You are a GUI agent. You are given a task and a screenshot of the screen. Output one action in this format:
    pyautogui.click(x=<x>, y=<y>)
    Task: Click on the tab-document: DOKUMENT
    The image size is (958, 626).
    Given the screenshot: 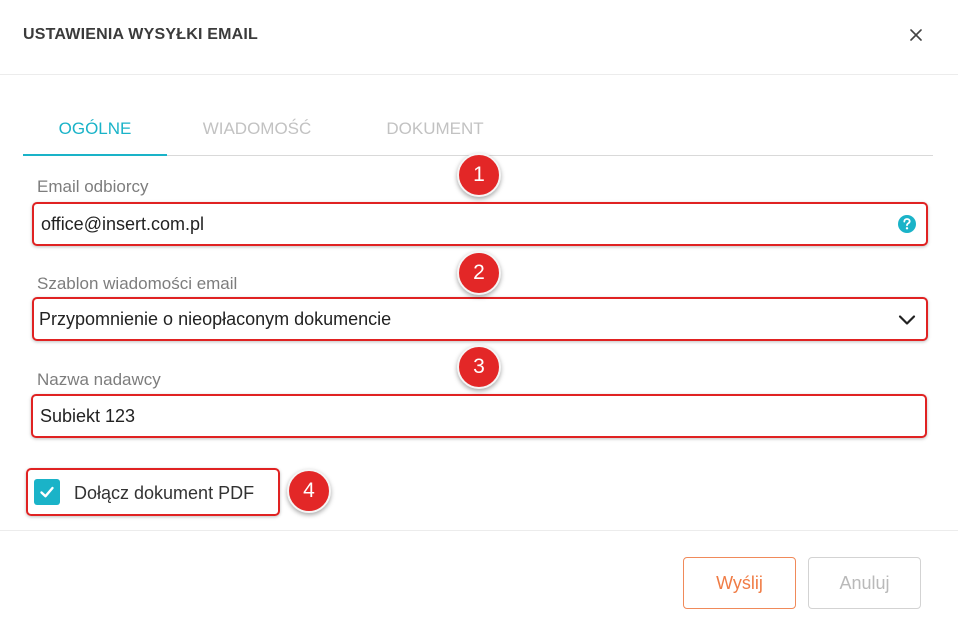 What is the action you would take?
    pyautogui.click(x=435, y=133)
    